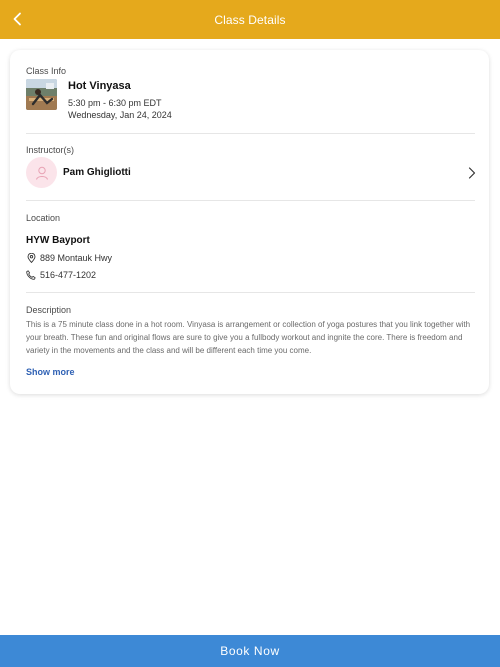 Image resolution: width=500 pixels, height=667 pixels. What do you see at coordinates (120, 115) in the screenshot?
I see `class-date: Wednesday, Jan 24, 2024` at bounding box center [120, 115].